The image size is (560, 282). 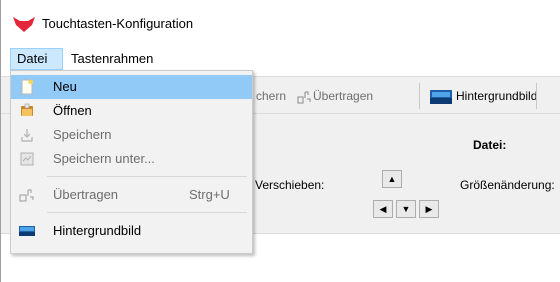 I want to click on menu-tastenrahmen: Tastenrahmen, so click(x=112, y=59).